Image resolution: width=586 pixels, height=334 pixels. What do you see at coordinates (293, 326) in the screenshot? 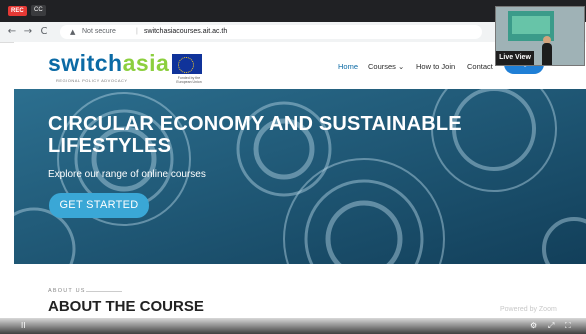
I see `player-control-bar: II ⚙ ⤢ ⛶` at bounding box center [293, 326].